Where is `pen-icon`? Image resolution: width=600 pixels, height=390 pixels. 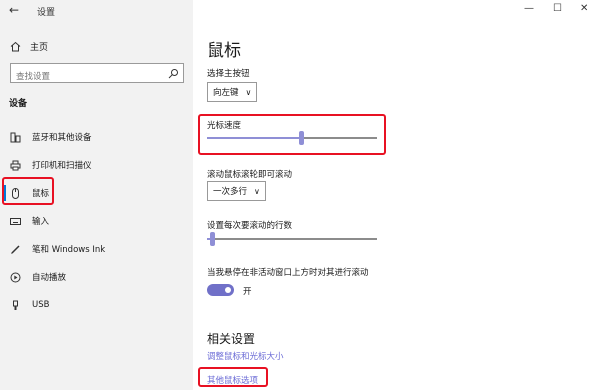
pen-icon is located at coordinates (15, 249).